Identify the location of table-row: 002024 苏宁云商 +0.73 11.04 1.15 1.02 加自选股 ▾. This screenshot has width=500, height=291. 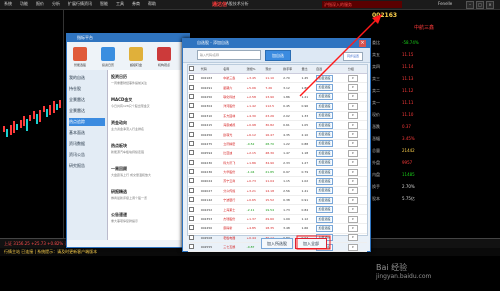
(277, 181).